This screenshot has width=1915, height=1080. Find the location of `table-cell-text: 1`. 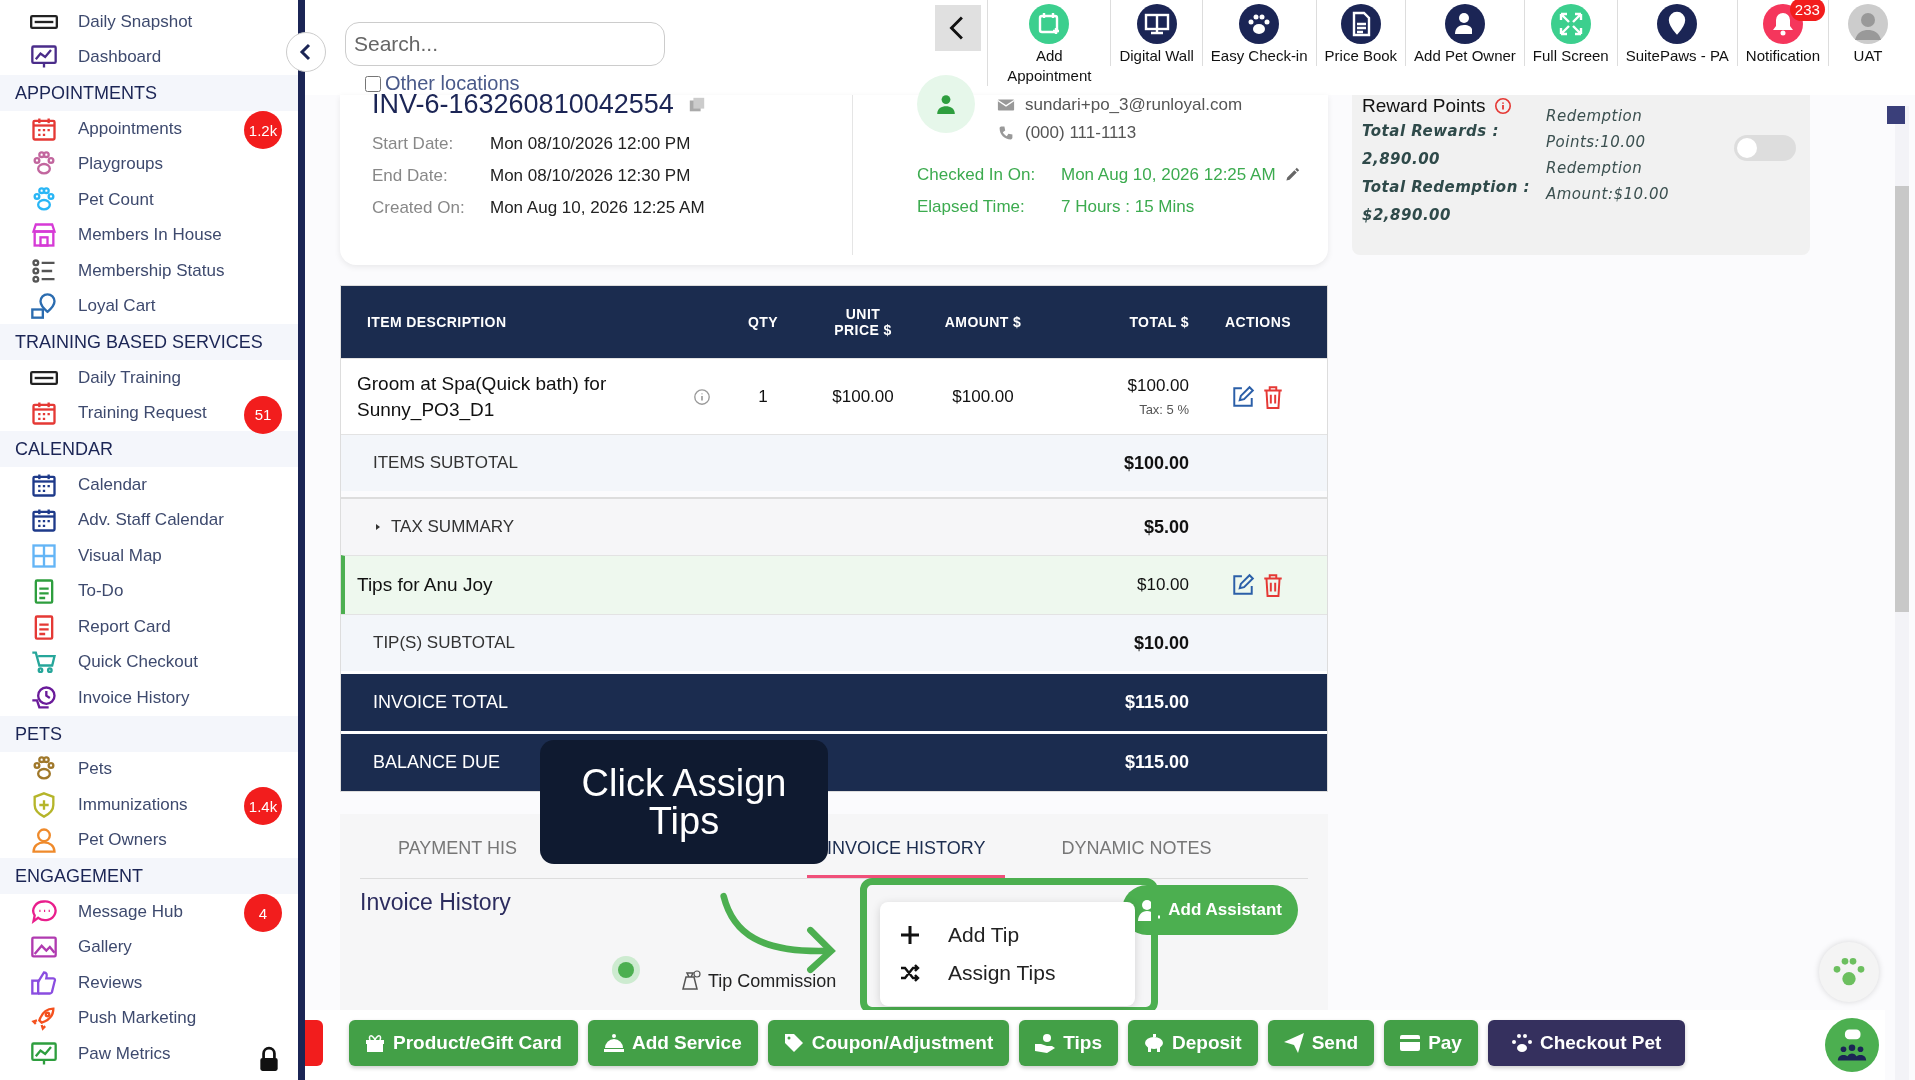

table-cell-text: 1 is located at coordinates (763, 396).